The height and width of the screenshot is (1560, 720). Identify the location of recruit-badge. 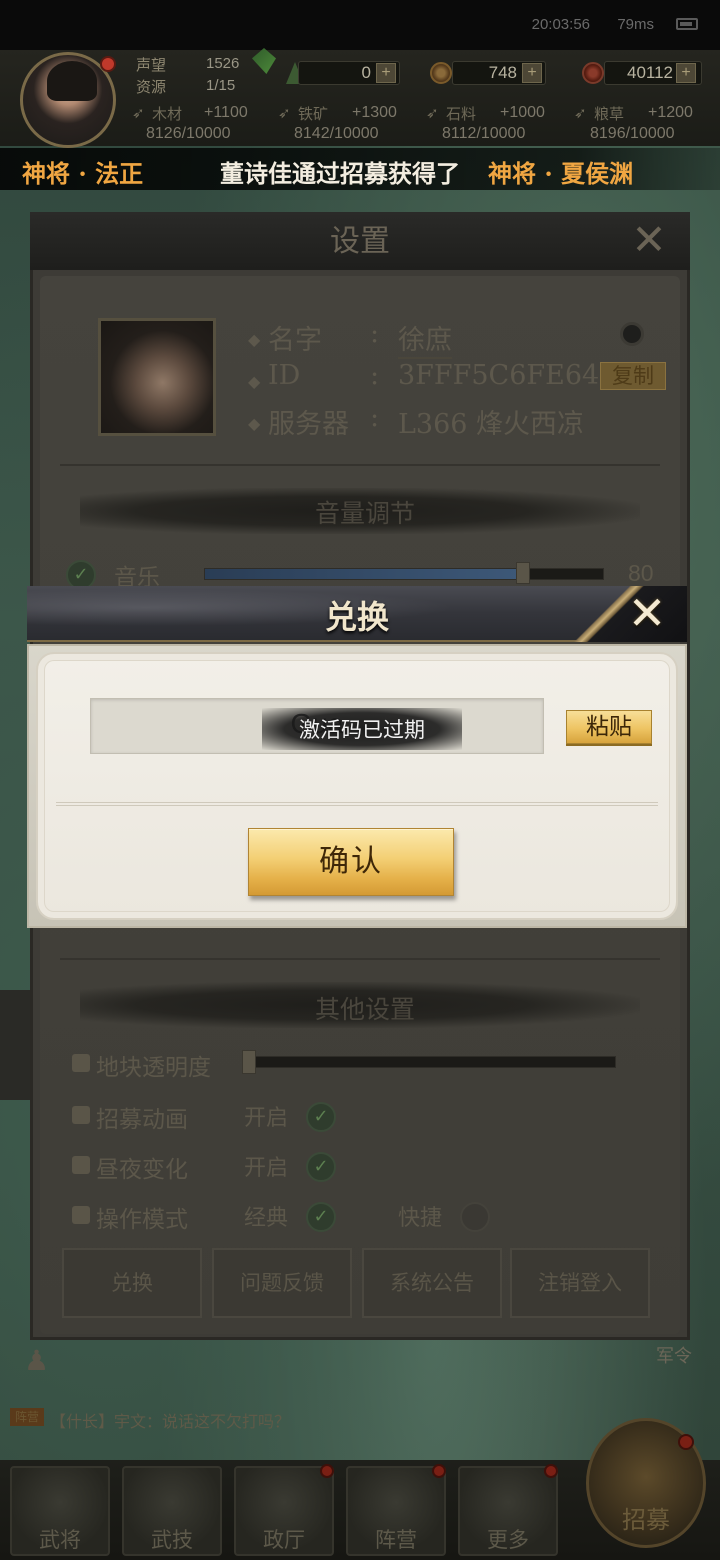
(686, 1442).